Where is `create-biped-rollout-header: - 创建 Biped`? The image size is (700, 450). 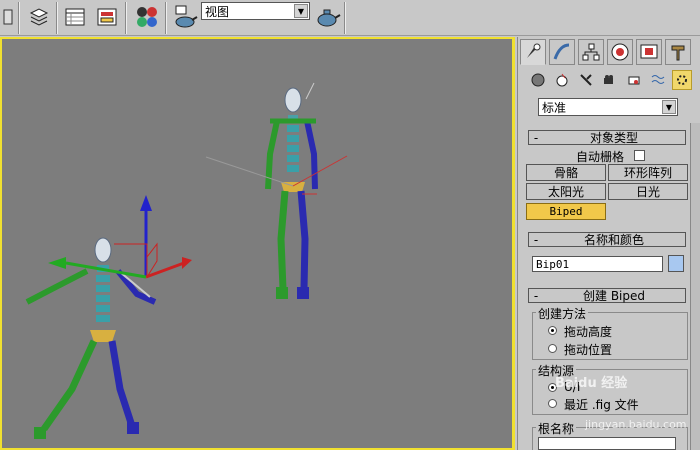
create-biped-rollout-header: - 创建 Biped is located at coordinates (607, 295).